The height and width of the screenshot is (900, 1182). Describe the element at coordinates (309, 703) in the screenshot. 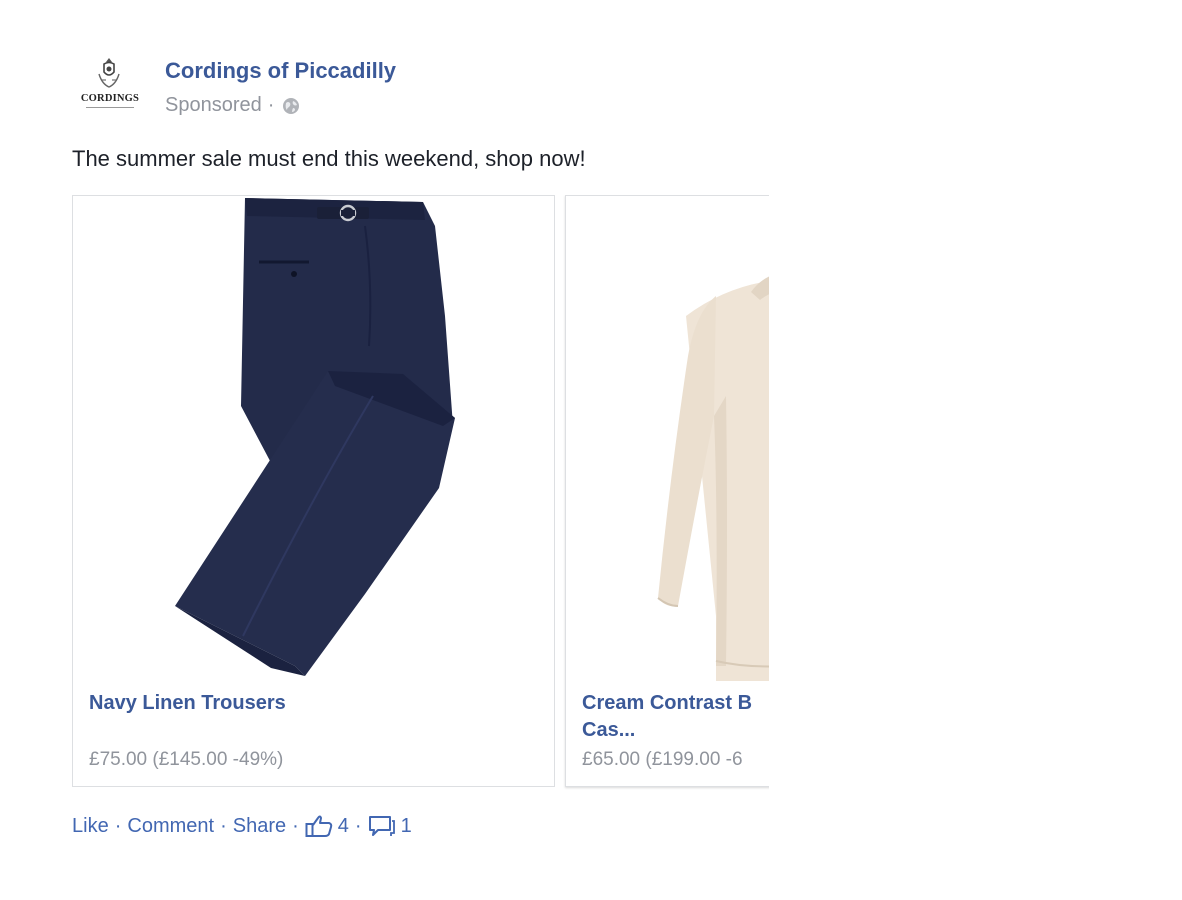

I see `card-title: Navy Linen Trousers` at that location.